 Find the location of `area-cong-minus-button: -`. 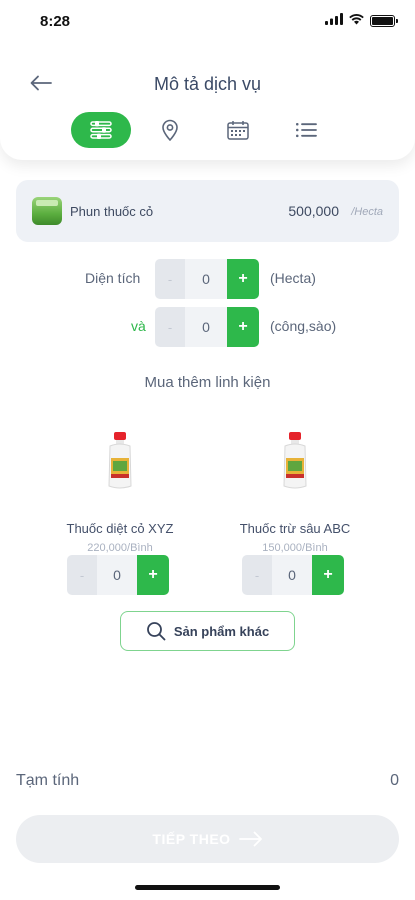

area-cong-minus-button: - is located at coordinates (170, 327).